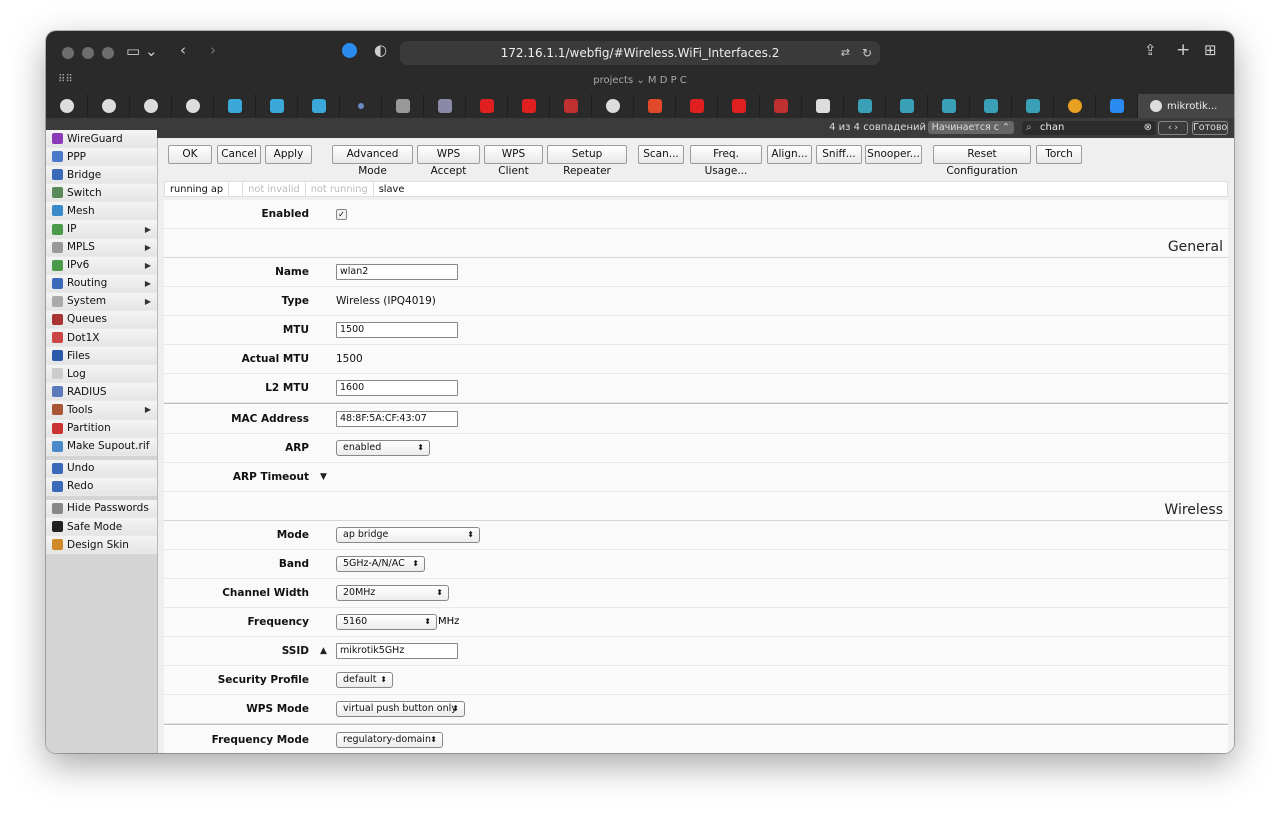  I want to click on expand-arrow-icon: ▼, so click(323, 477).